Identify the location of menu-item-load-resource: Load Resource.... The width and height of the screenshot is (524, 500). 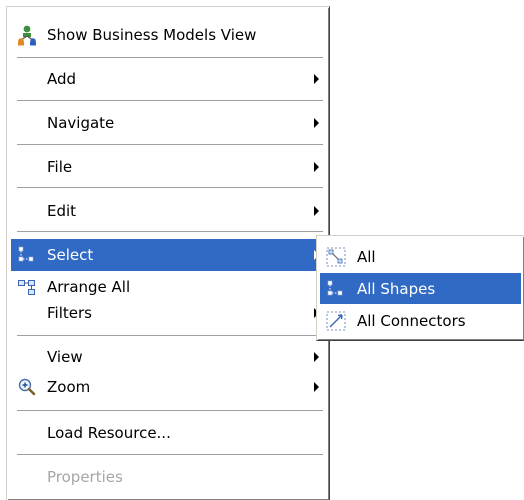
(168, 433).